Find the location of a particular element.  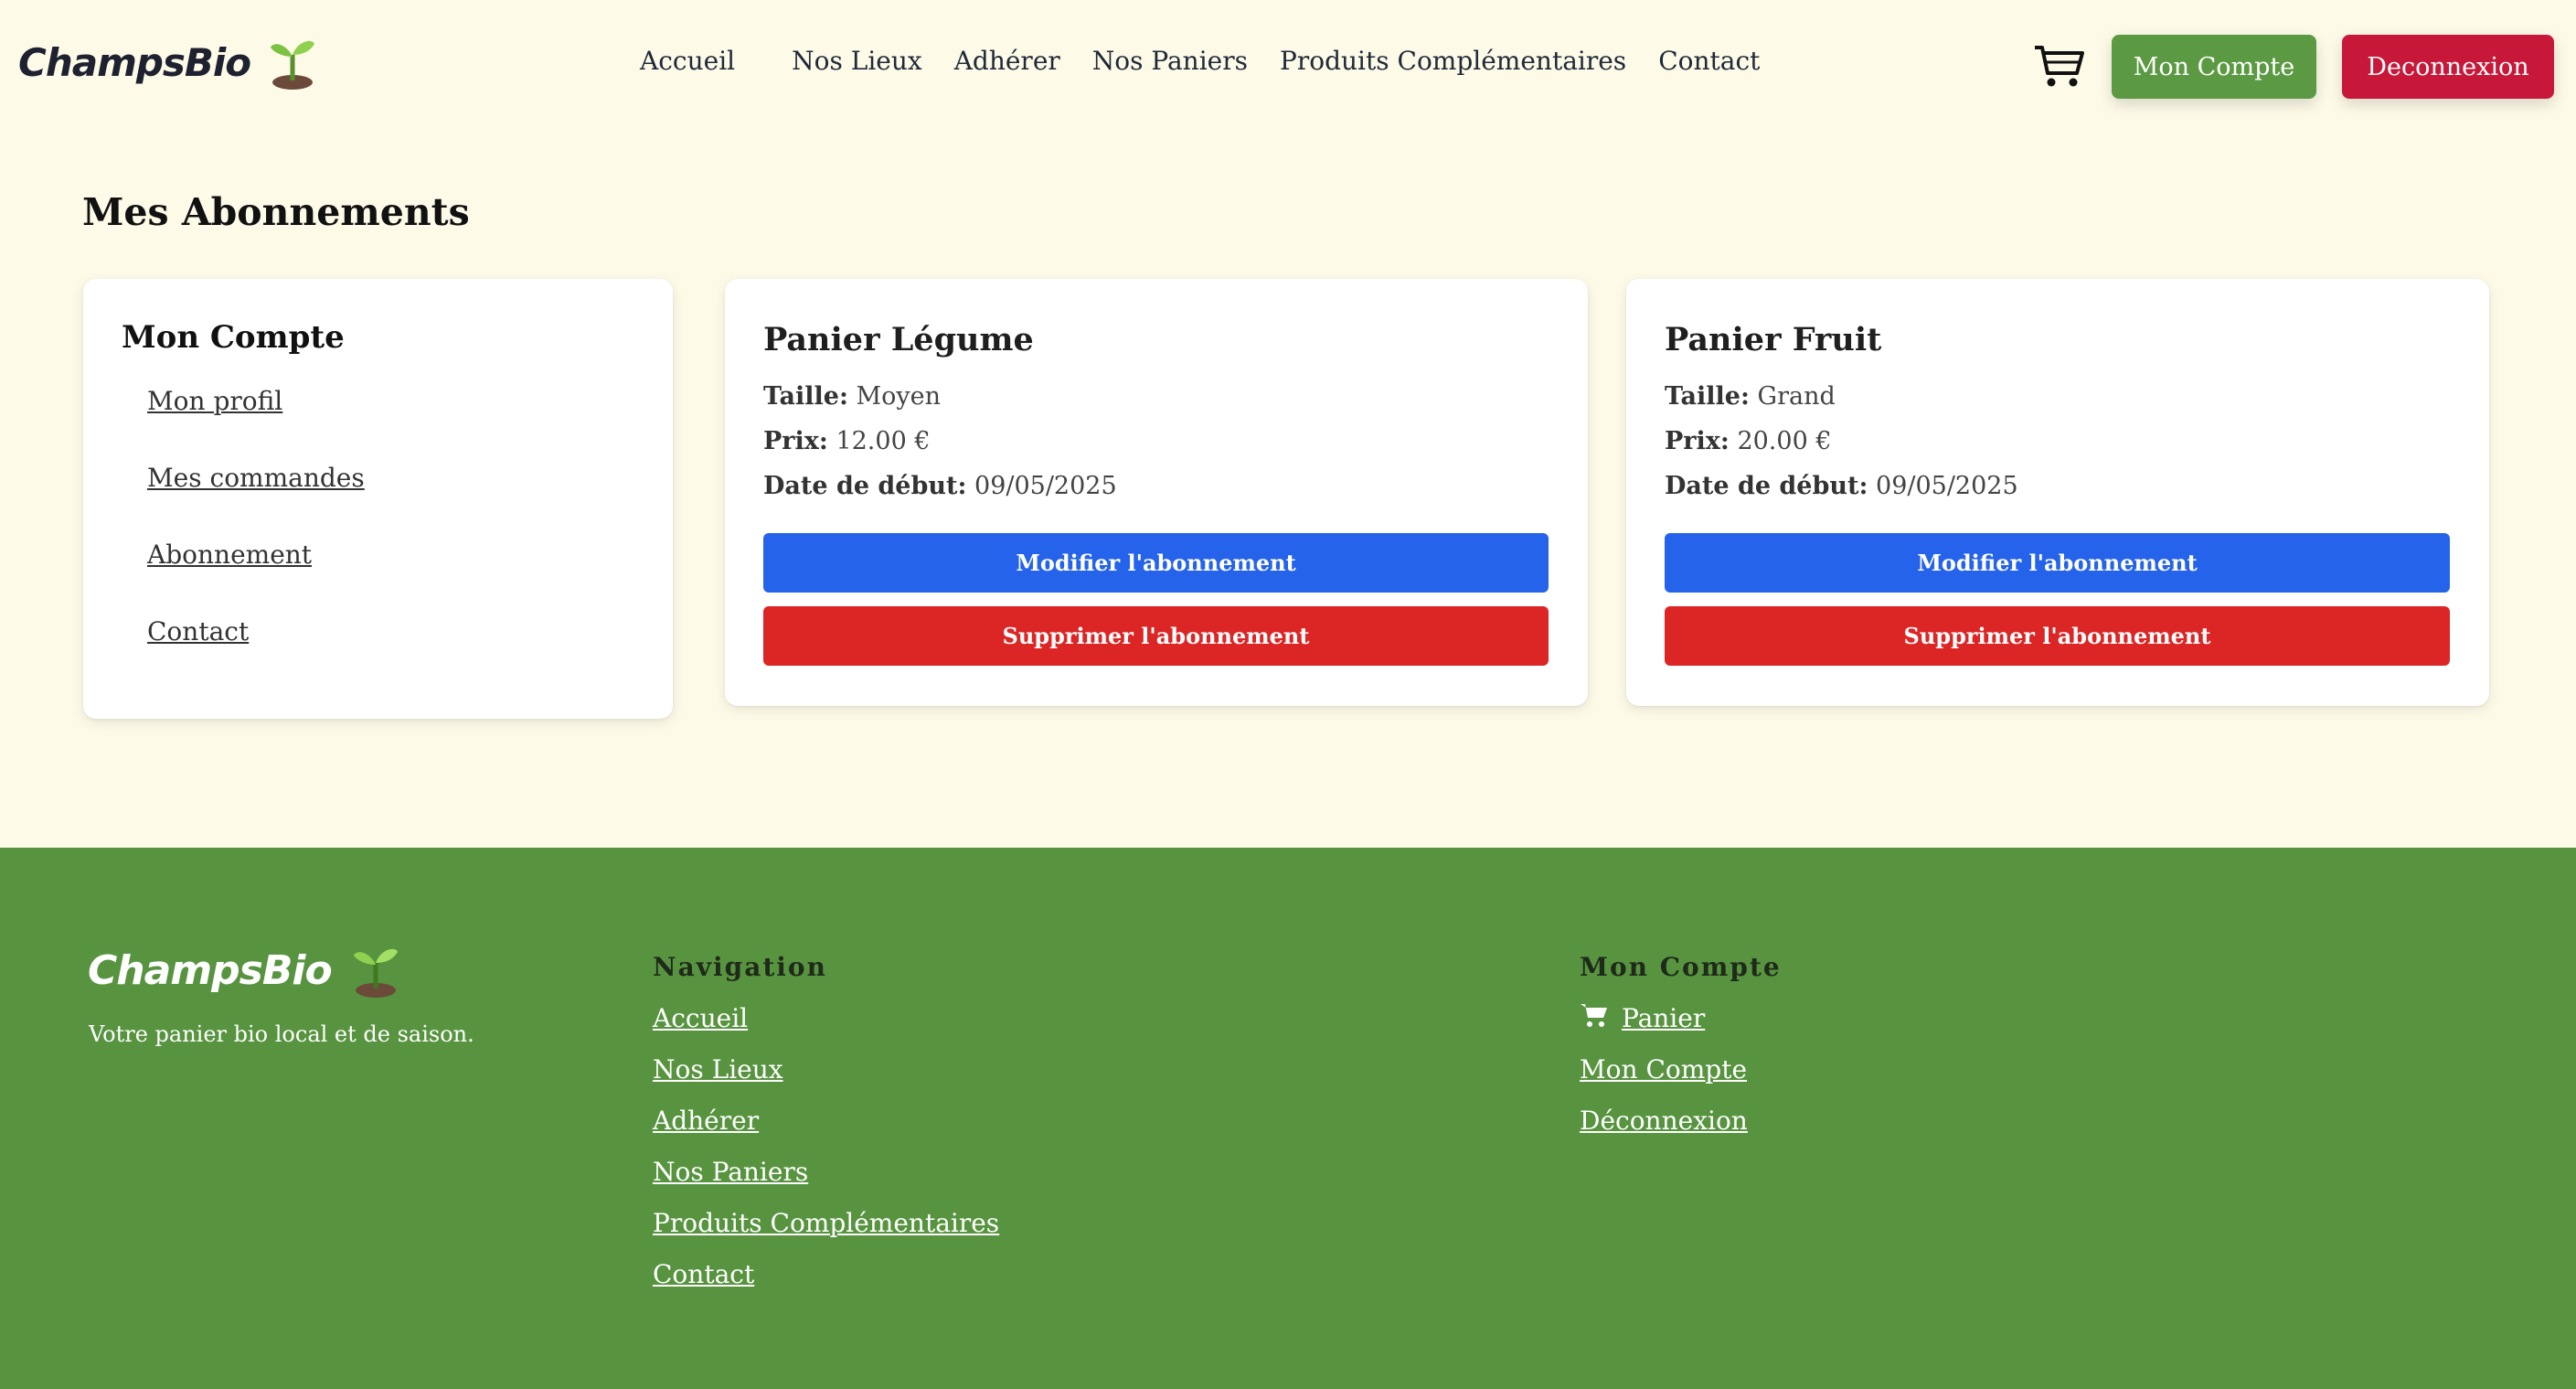

footer-account: Mon Compte Panier Mon Compte Déconnexion is located at coordinates (1681, 1052).